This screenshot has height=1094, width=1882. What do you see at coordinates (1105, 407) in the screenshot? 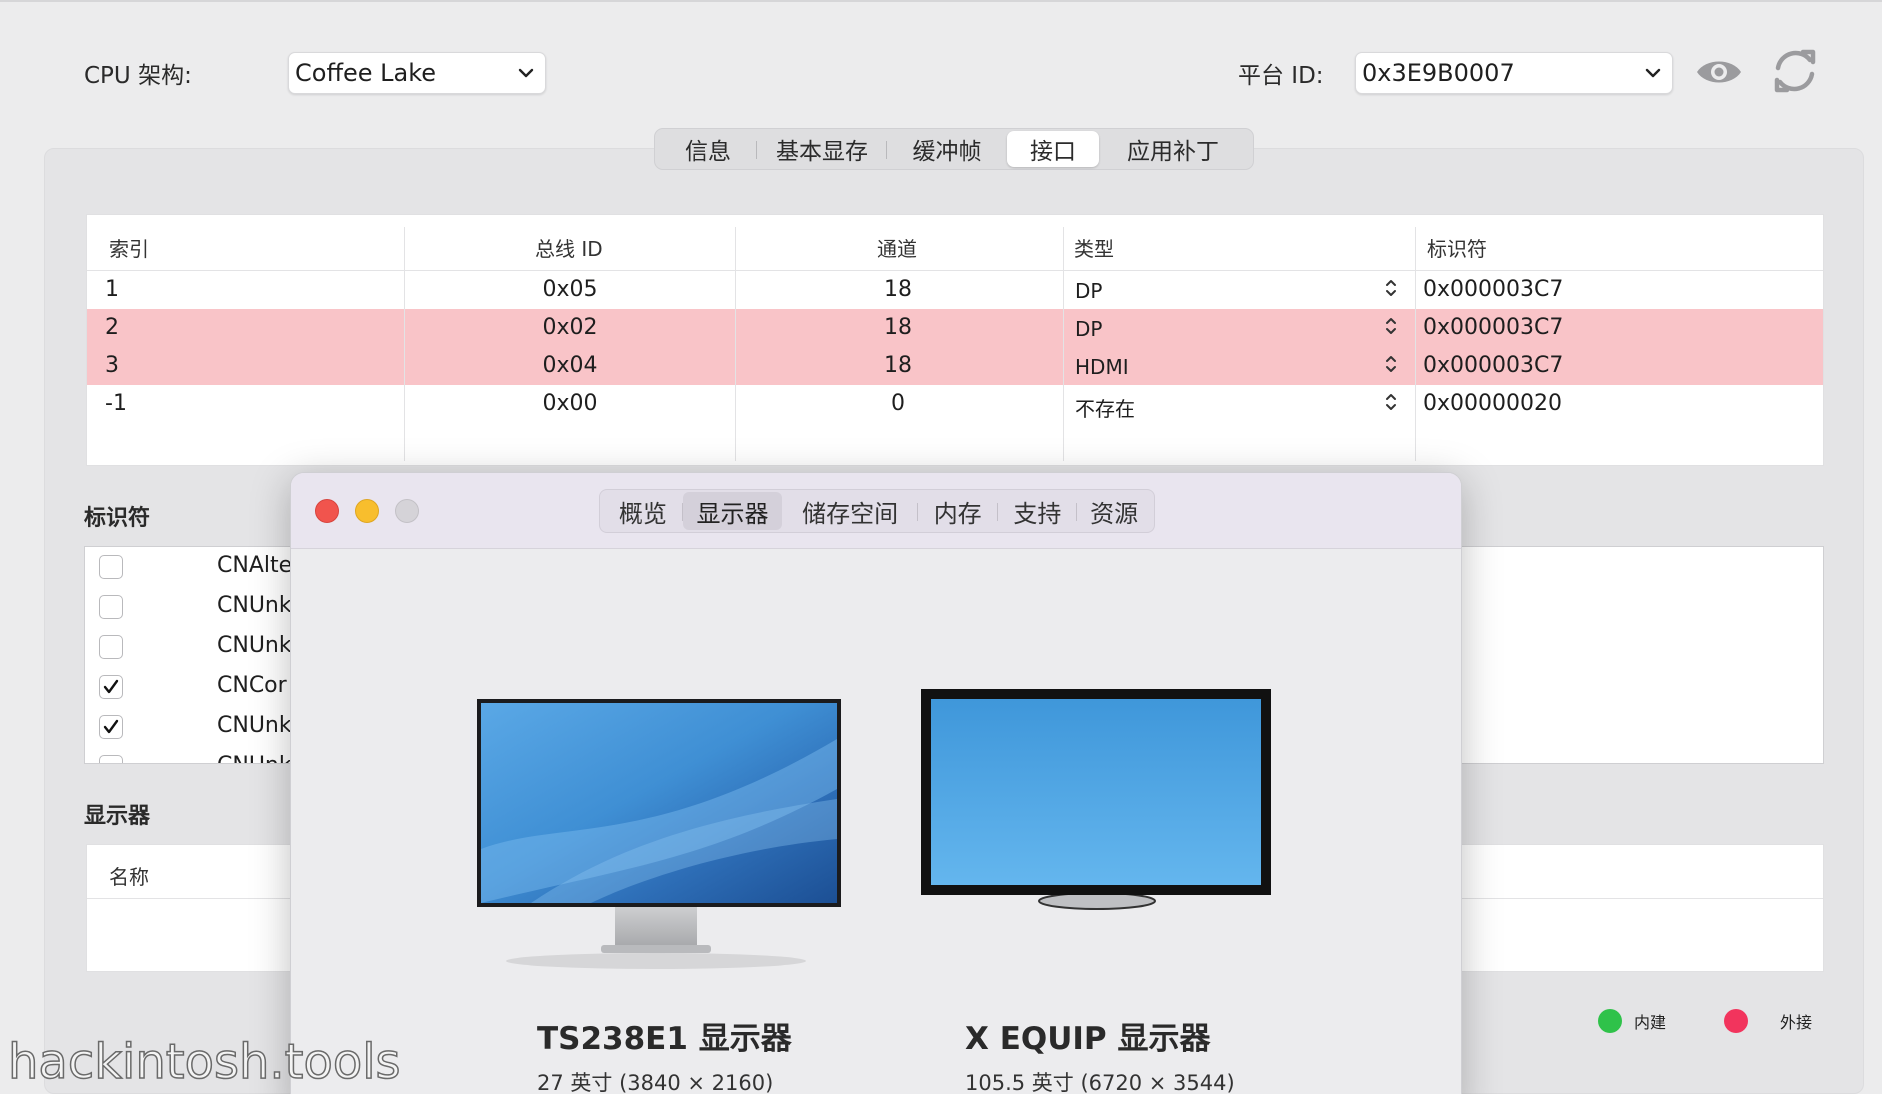
I see `cell-type: 不存在` at bounding box center [1105, 407].